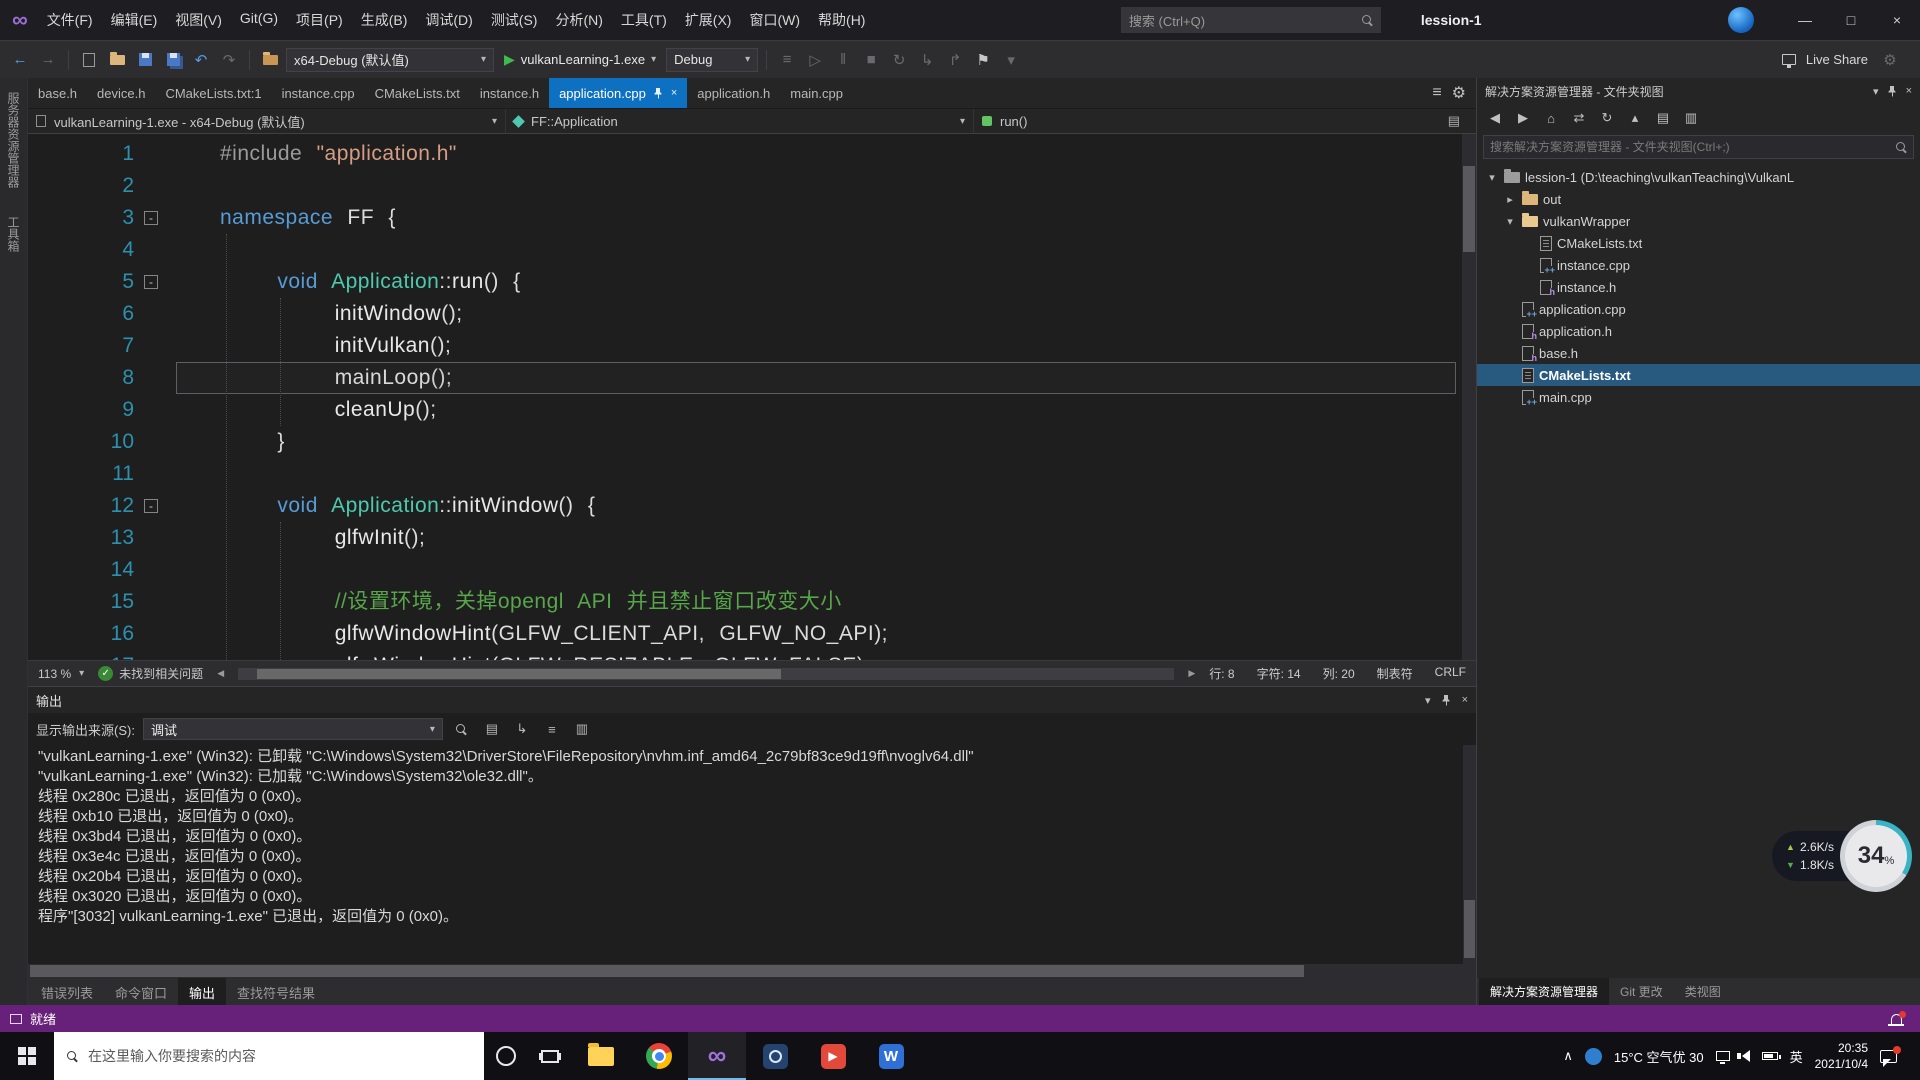  What do you see at coordinates (141, 991) in the screenshot?
I see `panel-tab: 命令窗口` at bounding box center [141, 991].